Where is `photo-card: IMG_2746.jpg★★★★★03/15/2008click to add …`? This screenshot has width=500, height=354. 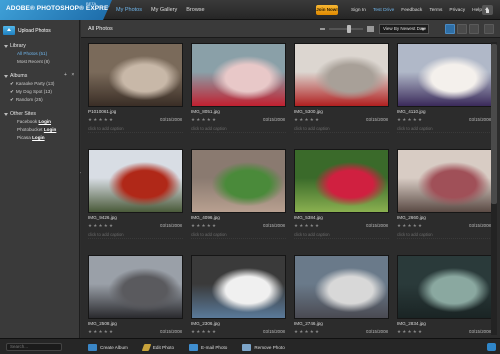 photo-card: IMG_2746.jpg★★★★★03/15/2008click to add … is located at coordinates (342, 302).